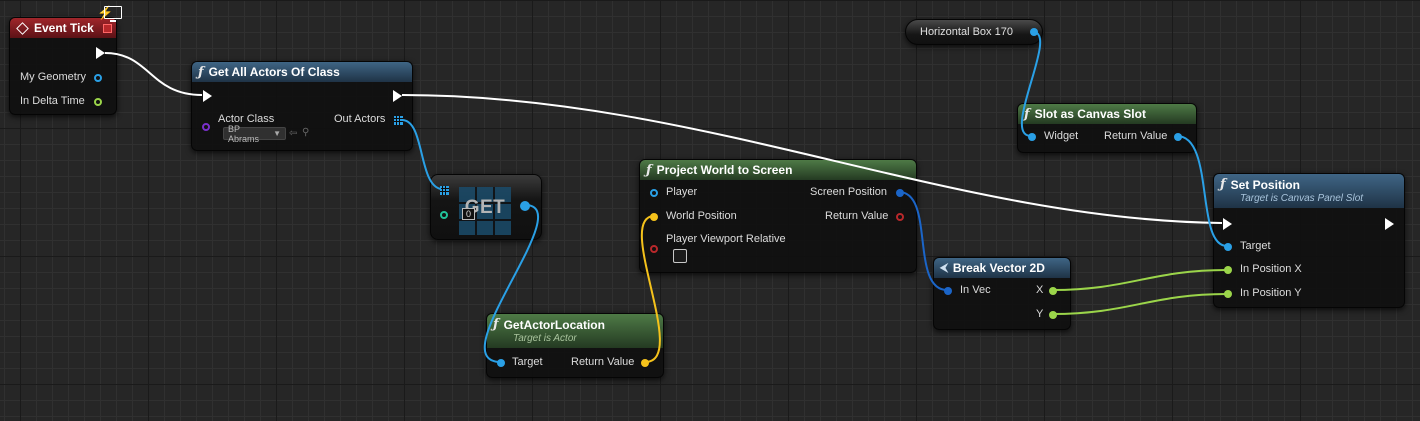 The image size is (1420, 421). Describe the element at coordinates (113, 14) in the screenshot. I see `monitor-icon` at that location.